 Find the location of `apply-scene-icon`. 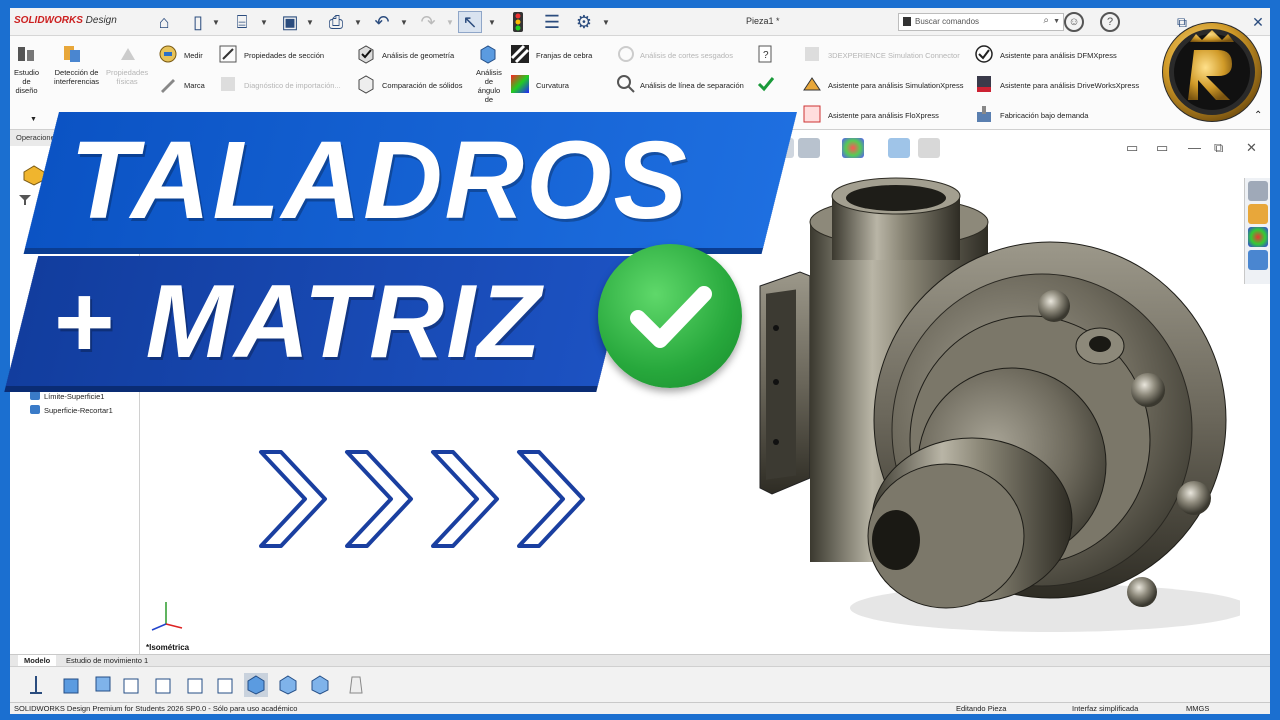

apply-scene-icon is located at coordinates (899, 148).